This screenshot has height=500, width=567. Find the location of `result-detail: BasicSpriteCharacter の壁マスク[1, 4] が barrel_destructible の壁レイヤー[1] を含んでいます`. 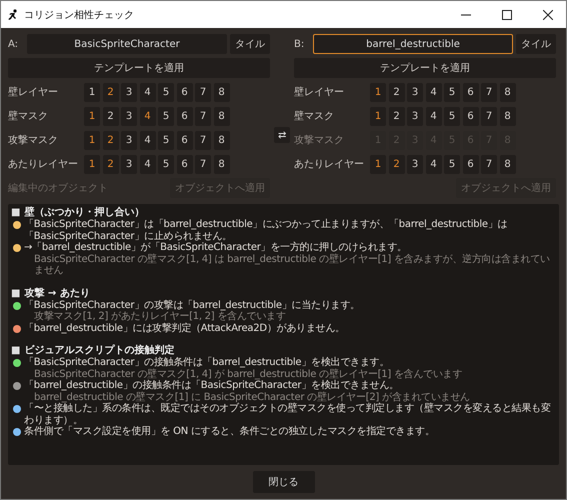

result-detail: BasicSpriteCharacter の壁マスク[1, 4] が barrel_destructible の壁レイヤー[1] を含んでいます is located at coordinates (247, 374).